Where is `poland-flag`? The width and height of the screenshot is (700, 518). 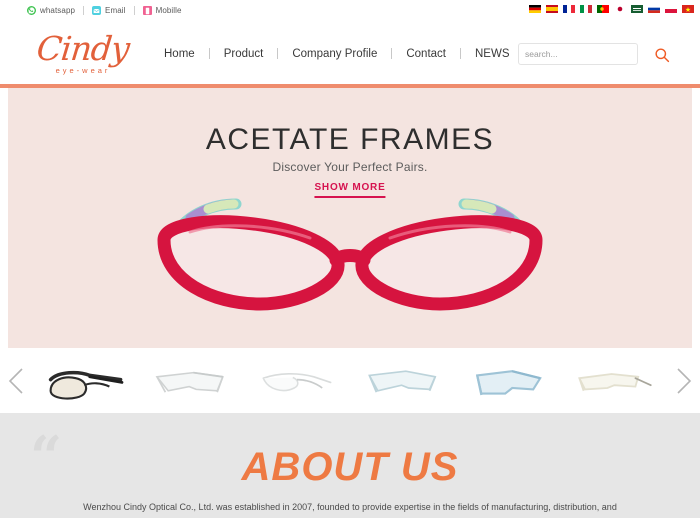 poland-flag is located at coordinates (671, 9).